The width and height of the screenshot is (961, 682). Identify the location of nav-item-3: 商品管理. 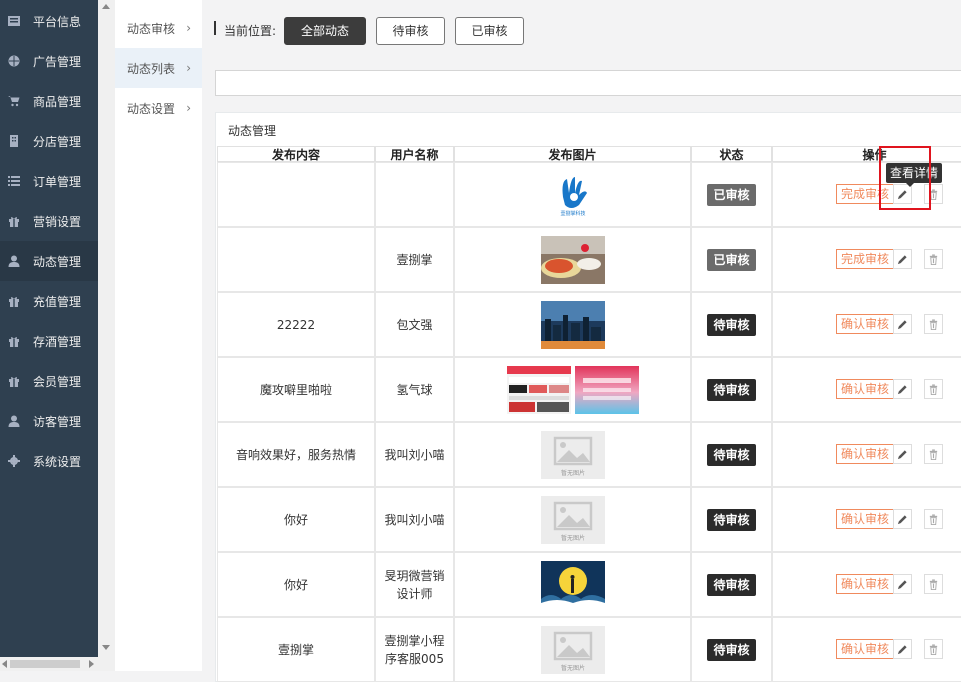
(49, 101).